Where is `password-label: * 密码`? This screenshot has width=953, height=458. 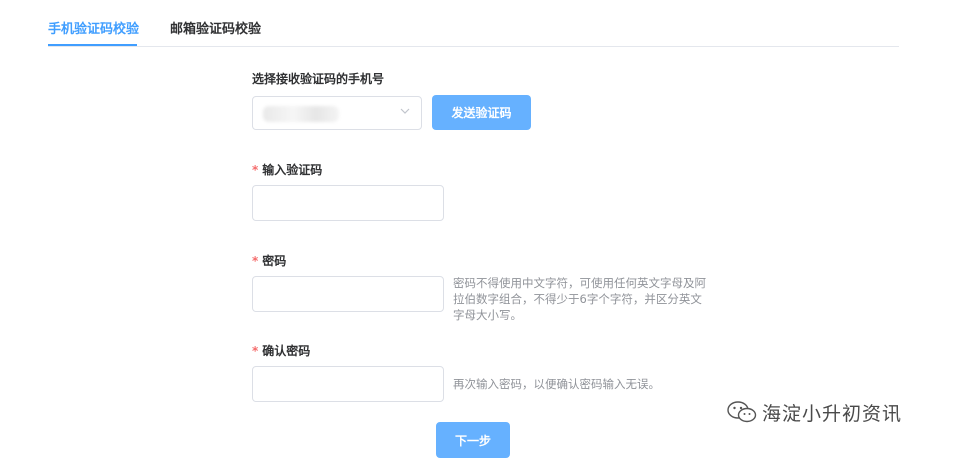 password-label: * 密码 is located at coordinates (269, 260).